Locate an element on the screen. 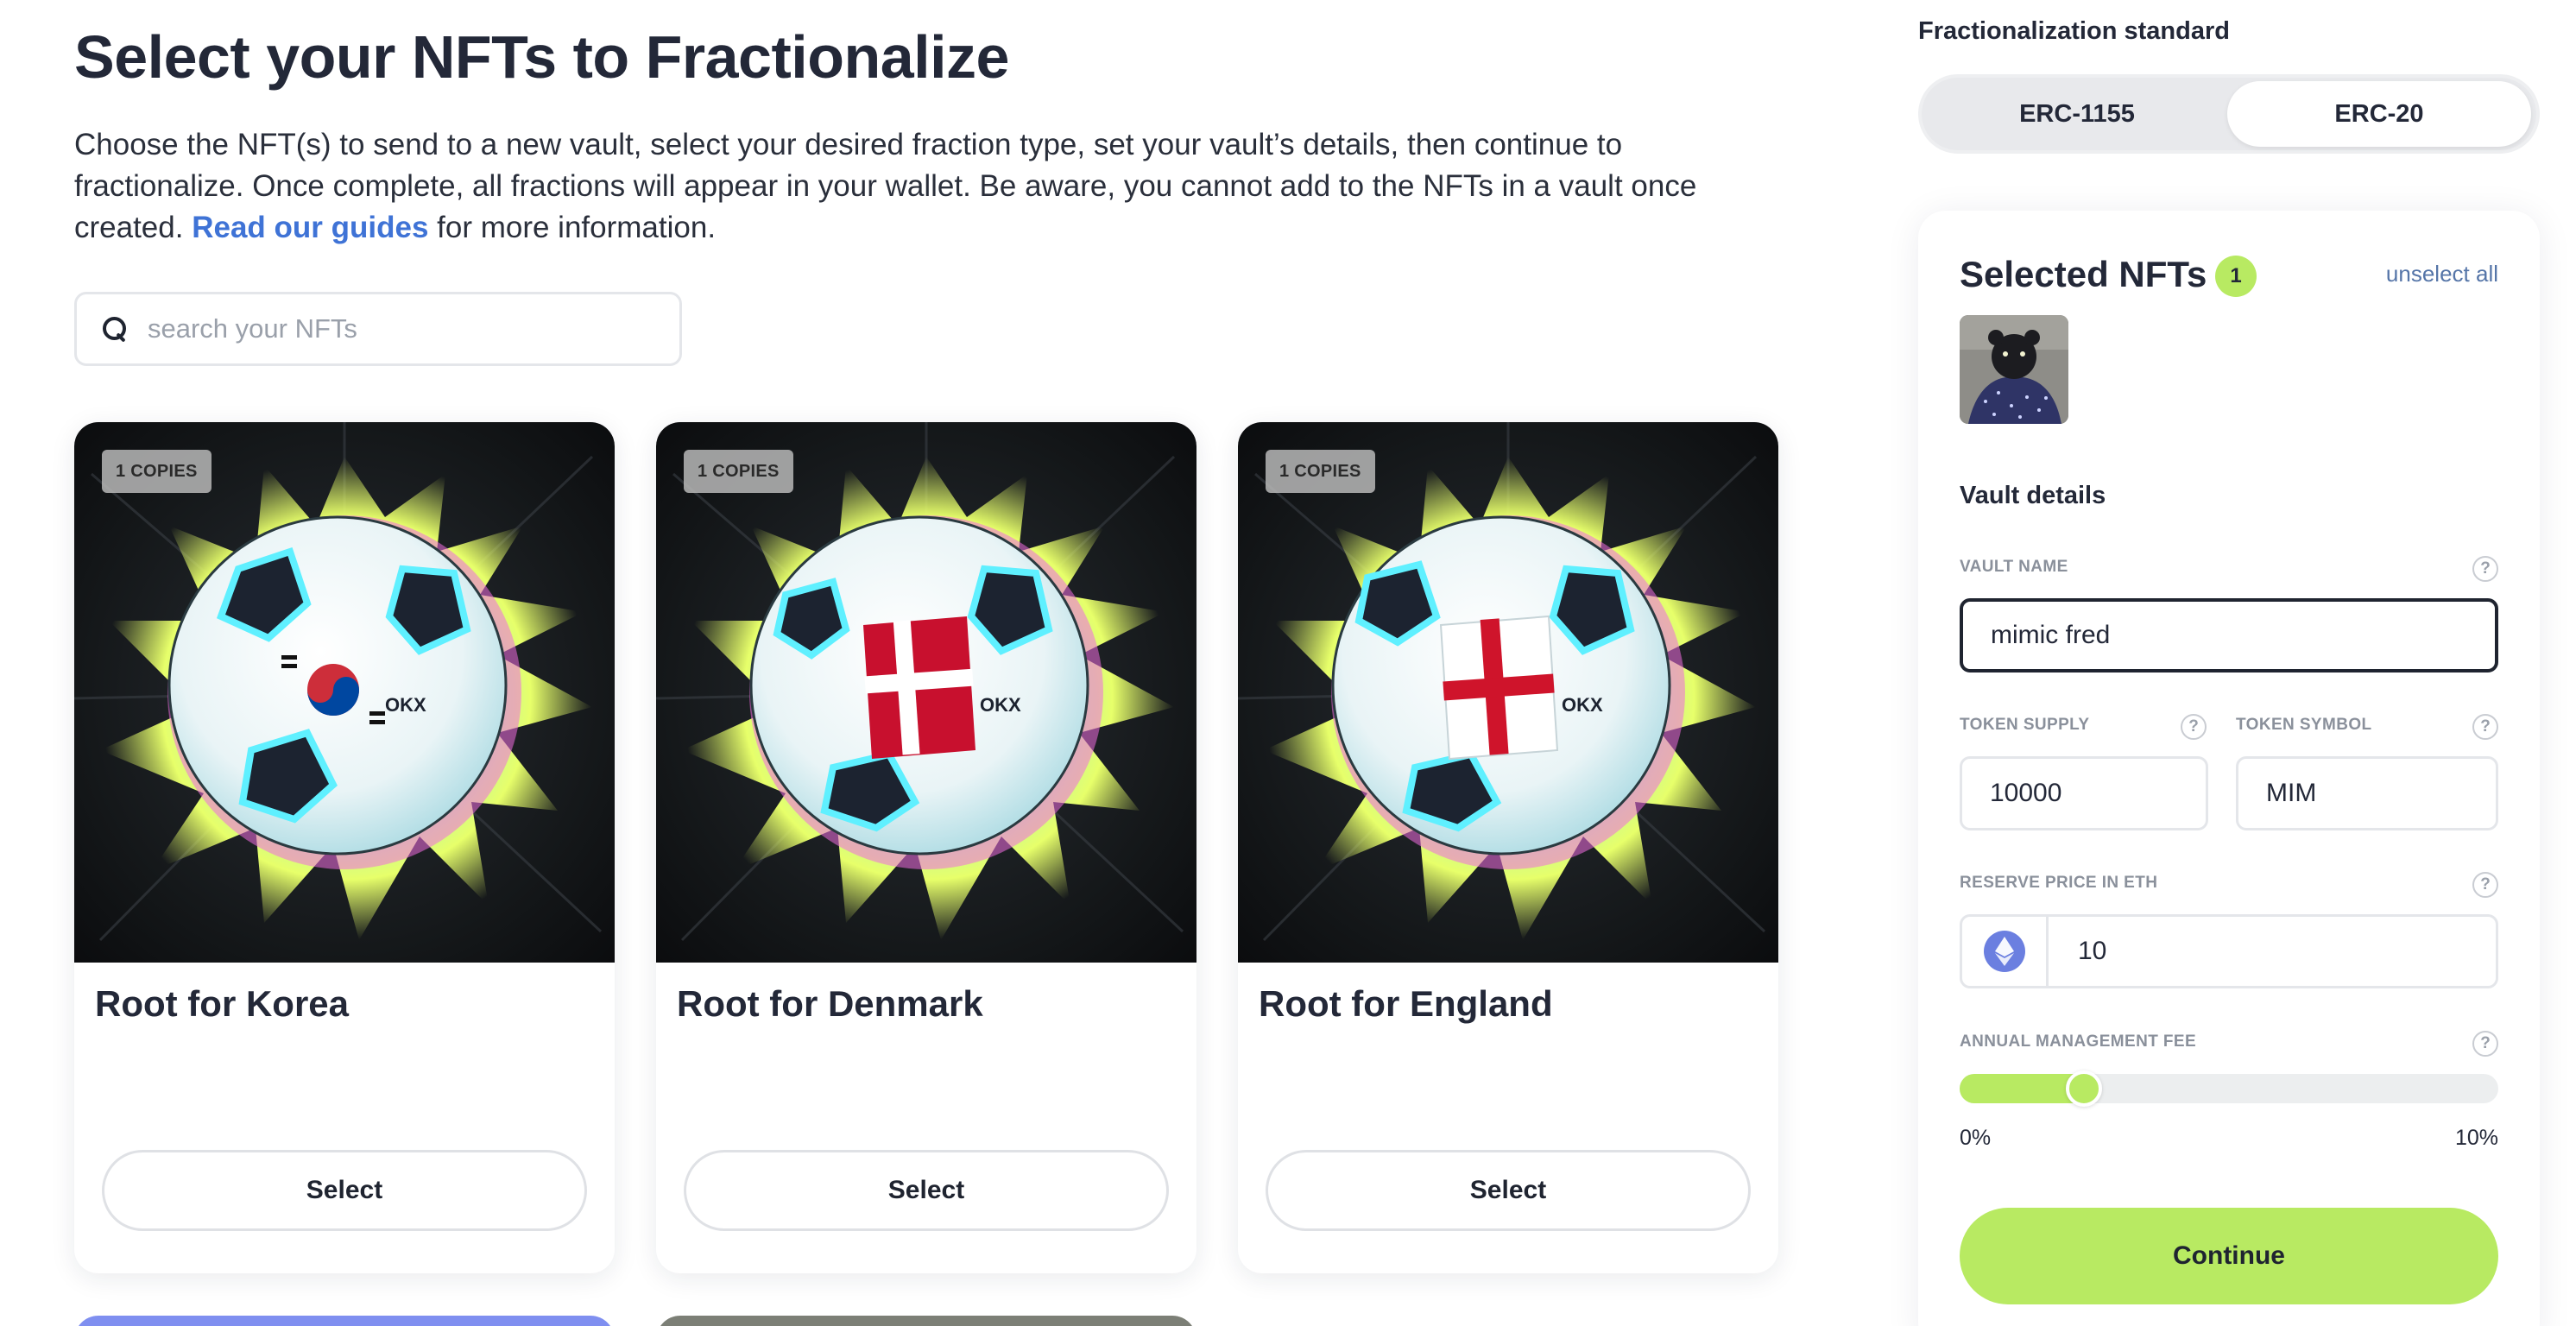 The width and height of the screenshot is (2576, 1326). search-icon is located at coordinates (115, 329).